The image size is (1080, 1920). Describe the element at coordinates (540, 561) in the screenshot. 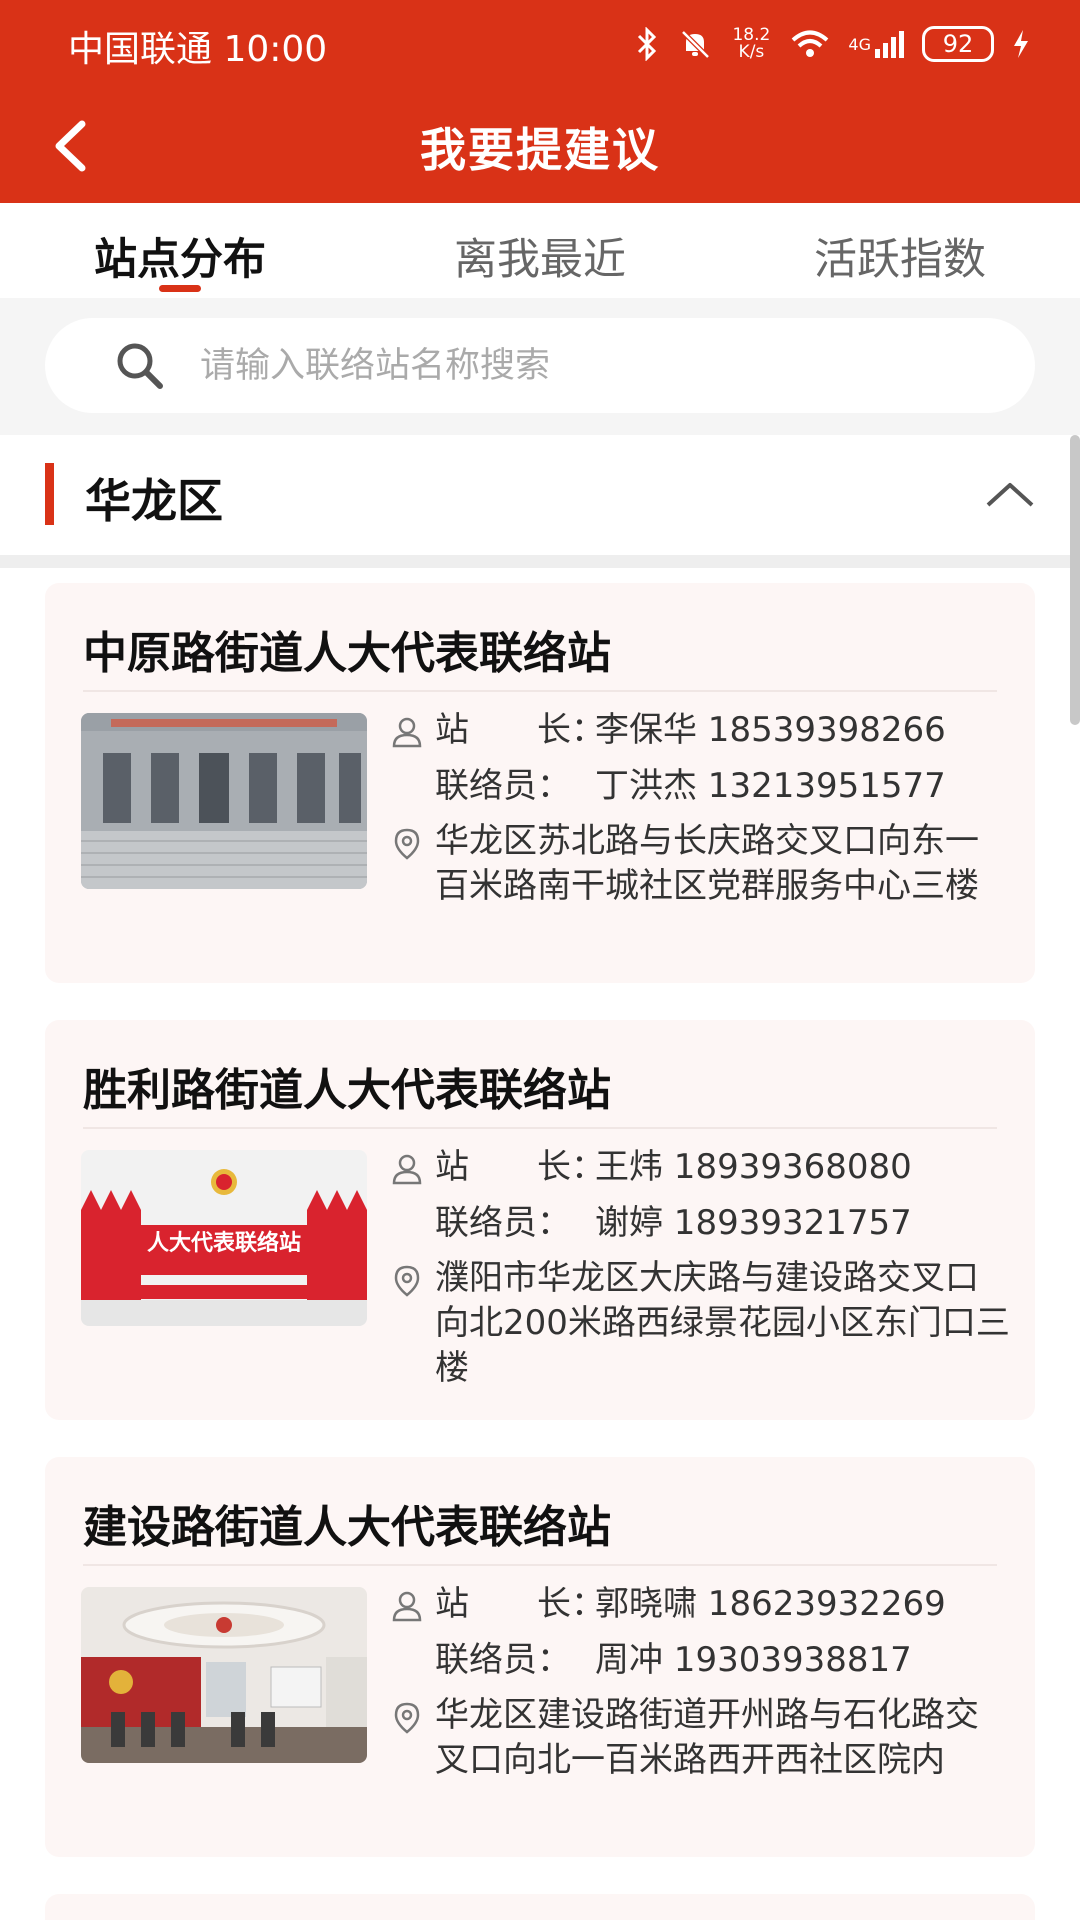

I see `section-divider` at that location.